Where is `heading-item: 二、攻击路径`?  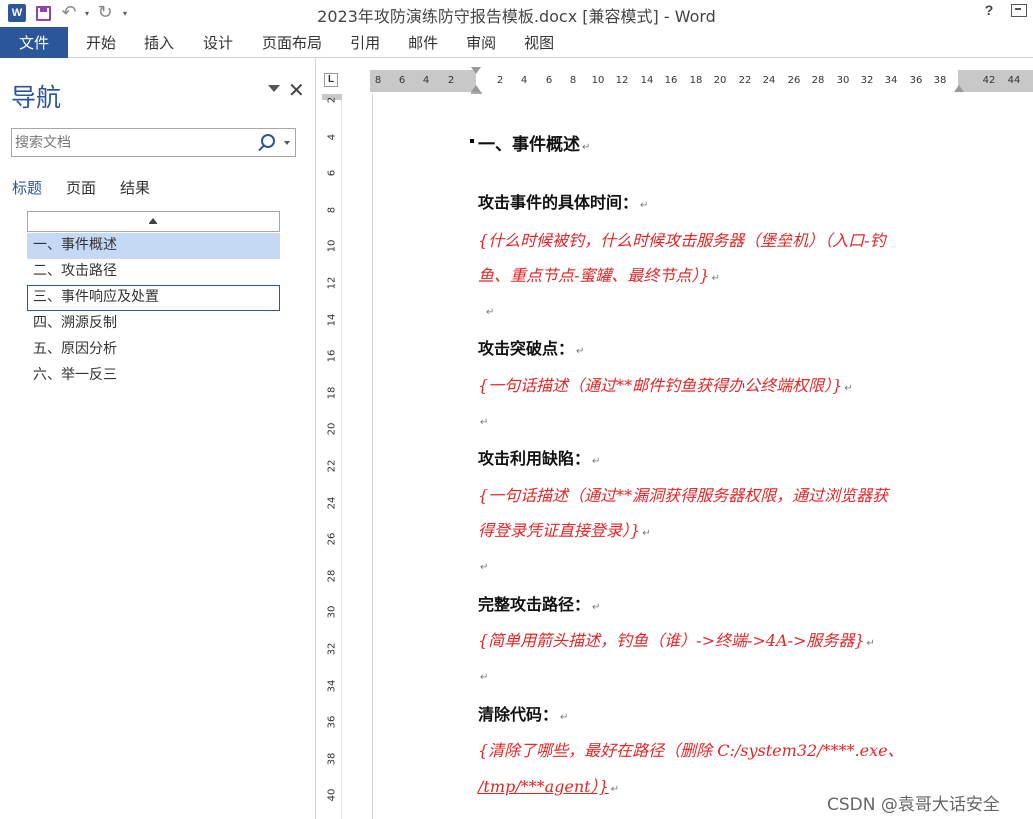
heading-item: 二、攻击路径 is located at coordinates (153, 272).